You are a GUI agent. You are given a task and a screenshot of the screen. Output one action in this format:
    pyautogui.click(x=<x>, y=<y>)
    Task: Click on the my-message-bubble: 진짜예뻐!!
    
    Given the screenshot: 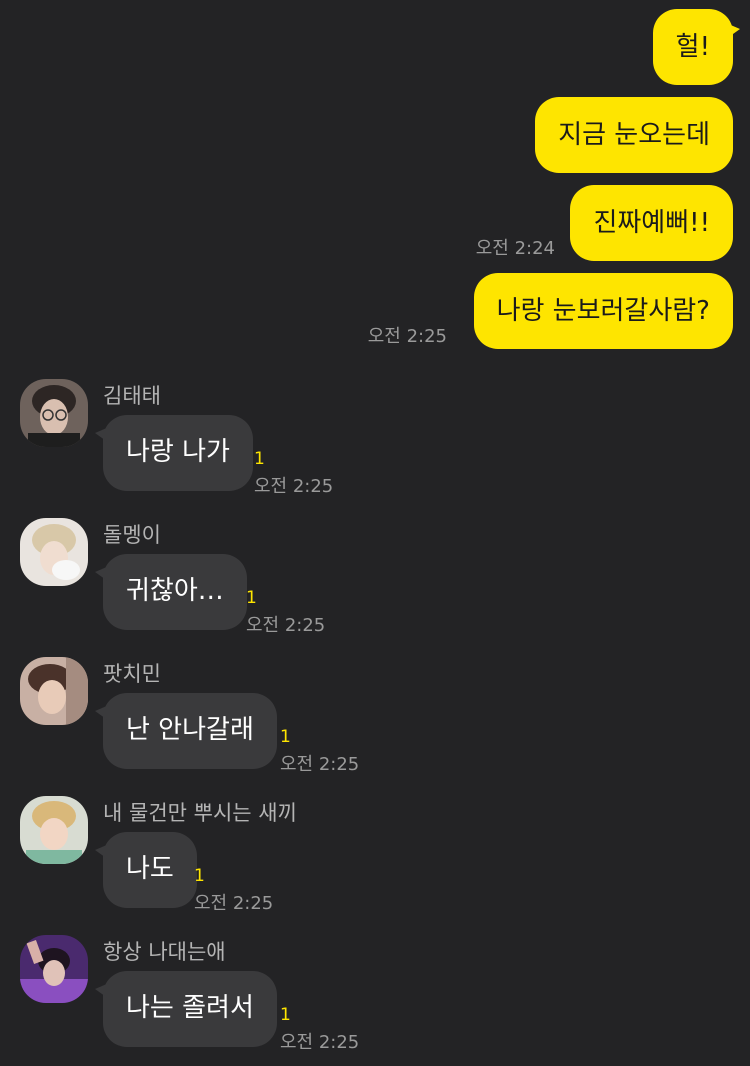 What is the action you would take?
    pyautogui.click(x=651, y=223)
    